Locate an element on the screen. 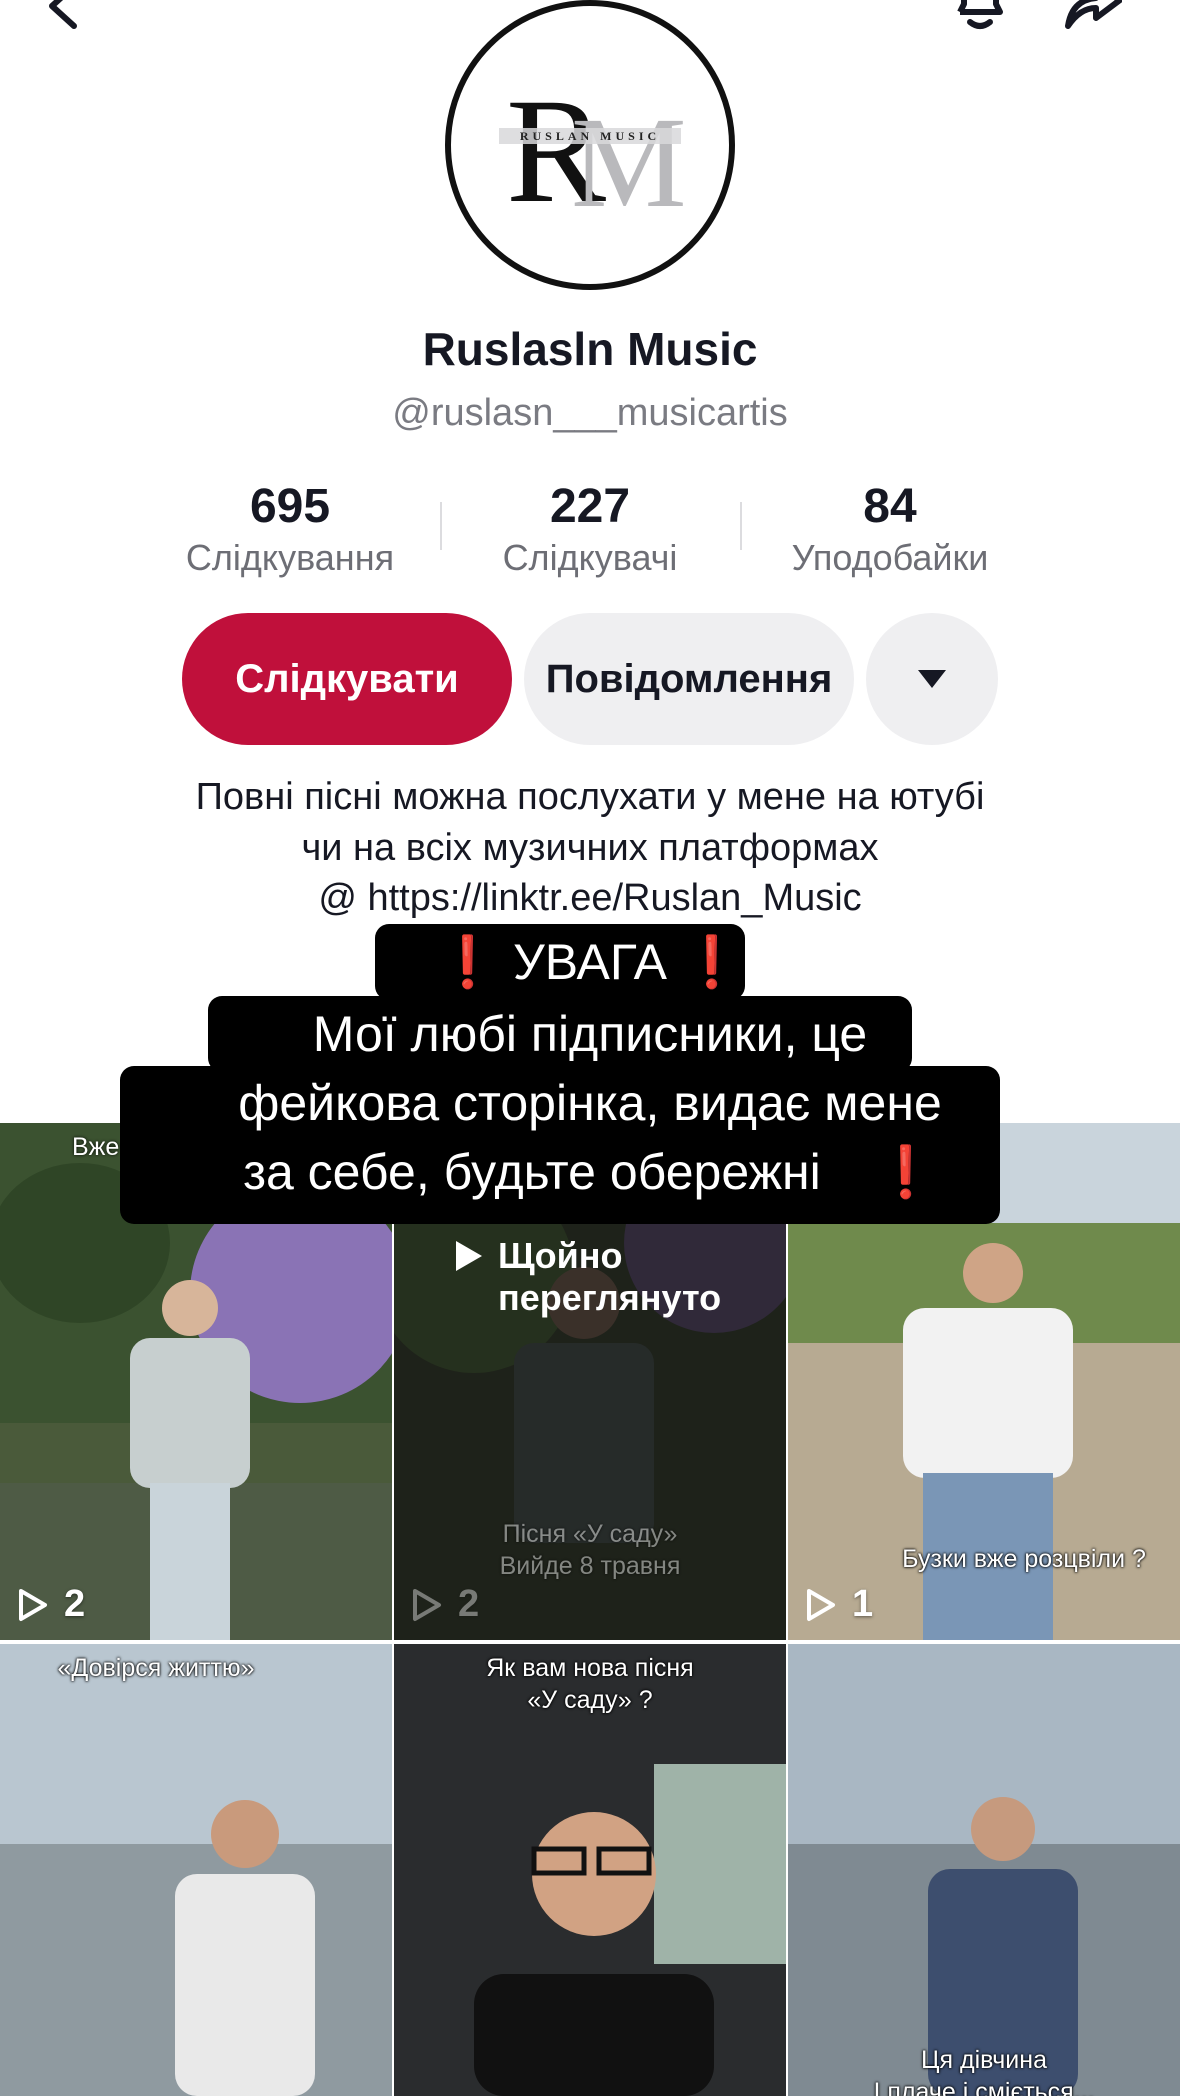  share-icon is located at coordinates (1092, 18).